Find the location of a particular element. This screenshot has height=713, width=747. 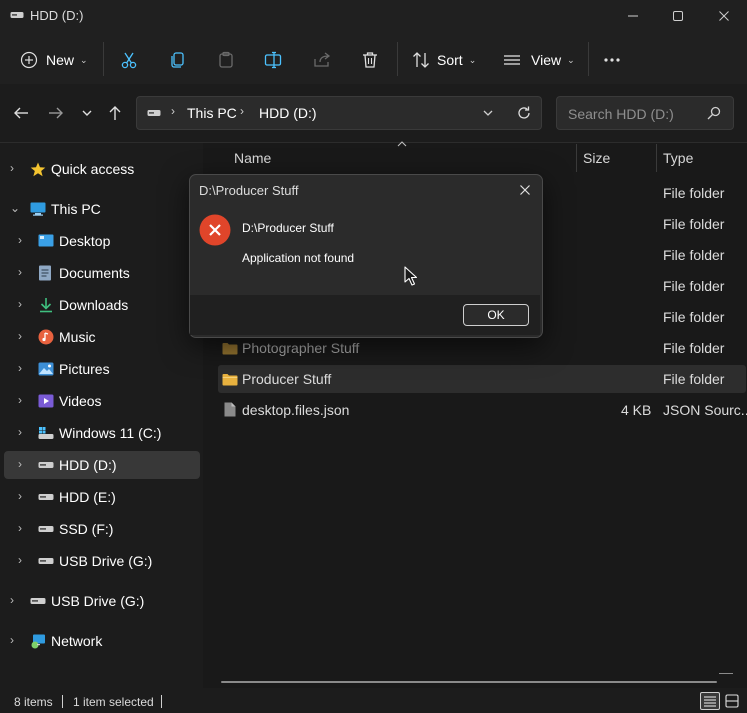

arrow-up-icon is located at coordinates (115, 113).